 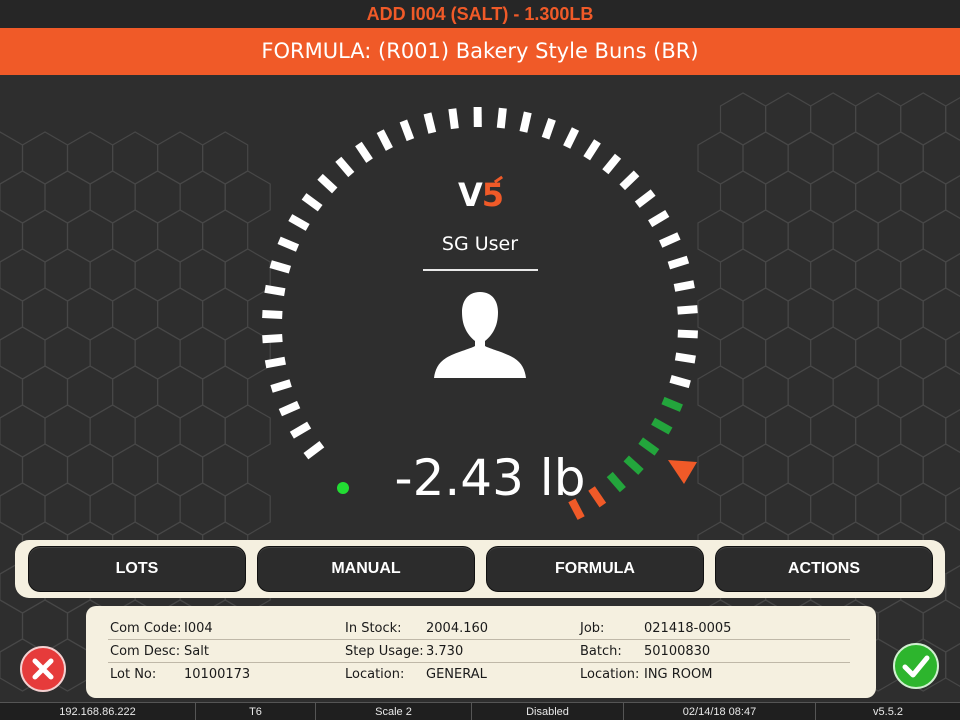 What do you see at coordinates (888, 712) in the screenshot?
I see `status-version: v5.5.2` at bounding box center [888, 712].